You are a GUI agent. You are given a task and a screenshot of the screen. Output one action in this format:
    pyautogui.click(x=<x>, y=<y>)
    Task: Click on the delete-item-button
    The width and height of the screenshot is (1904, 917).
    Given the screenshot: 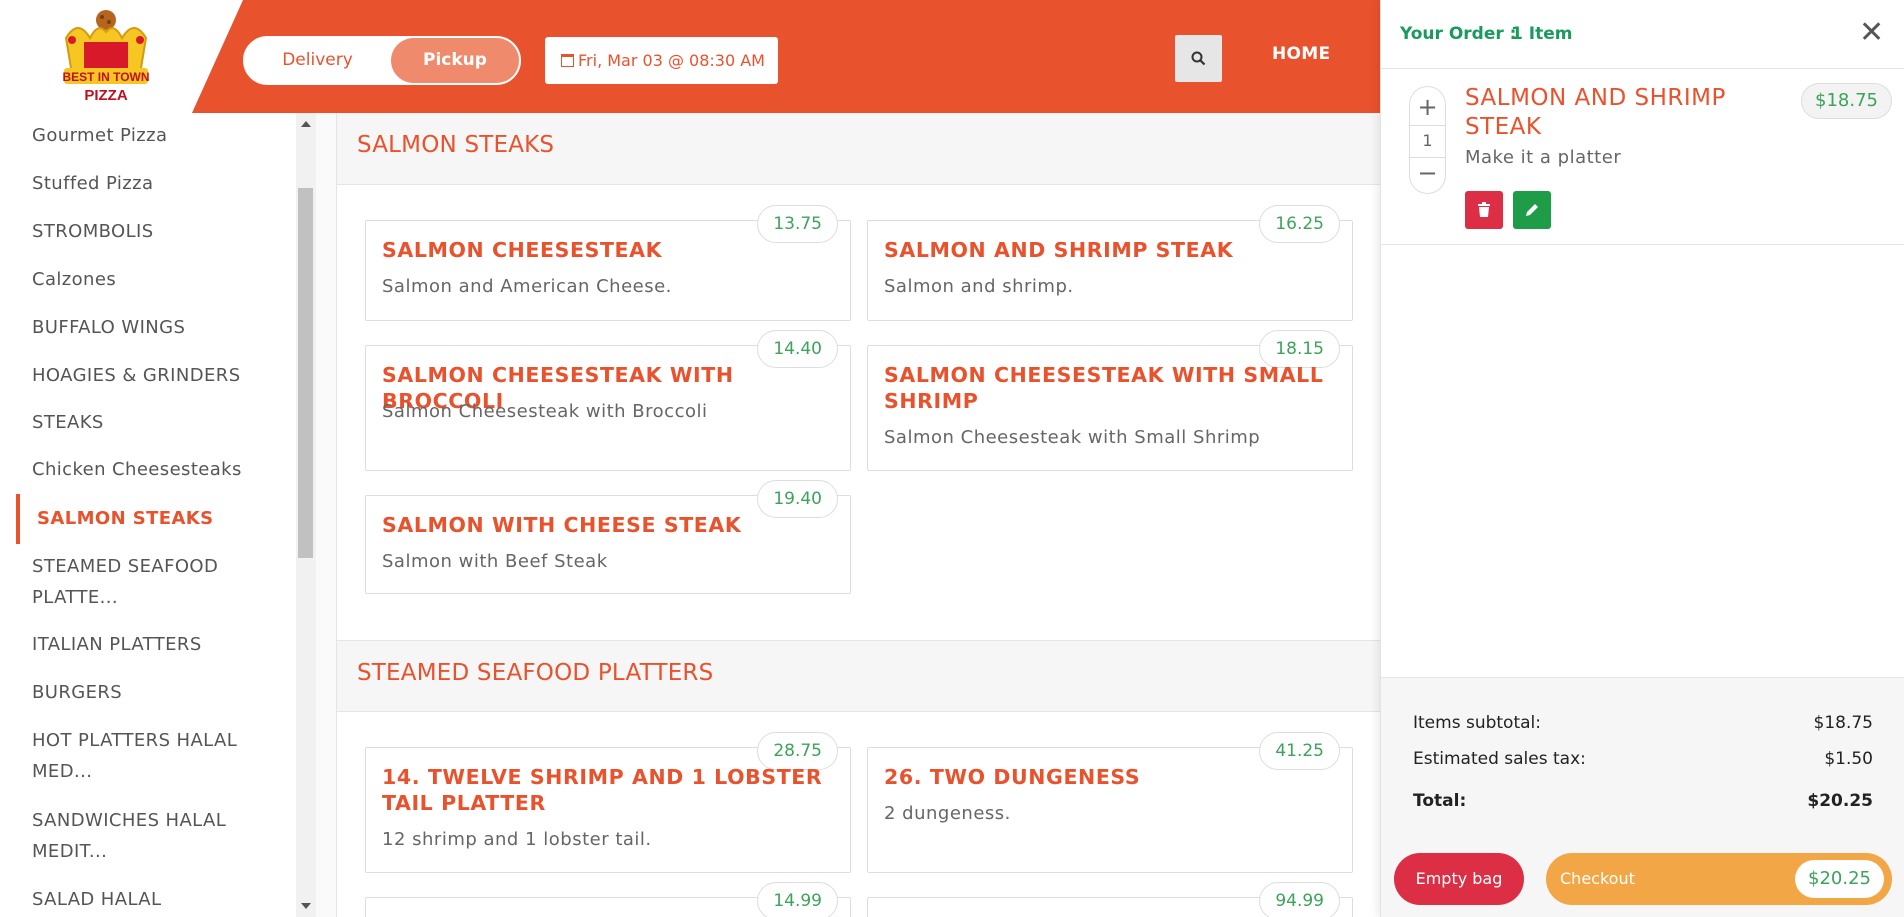 What is the action you would take?
    pyautogui.click(x=1484, y=210)
    